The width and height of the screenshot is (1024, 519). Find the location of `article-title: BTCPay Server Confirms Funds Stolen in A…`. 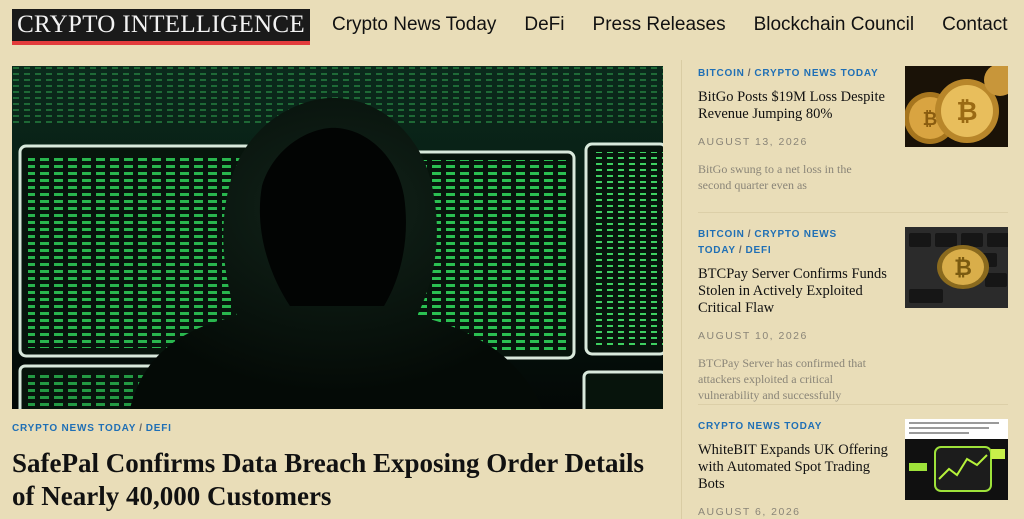

article-title: BTCPay Server Confirms Funds Stolen in A… is located at coordinates (793, 291).